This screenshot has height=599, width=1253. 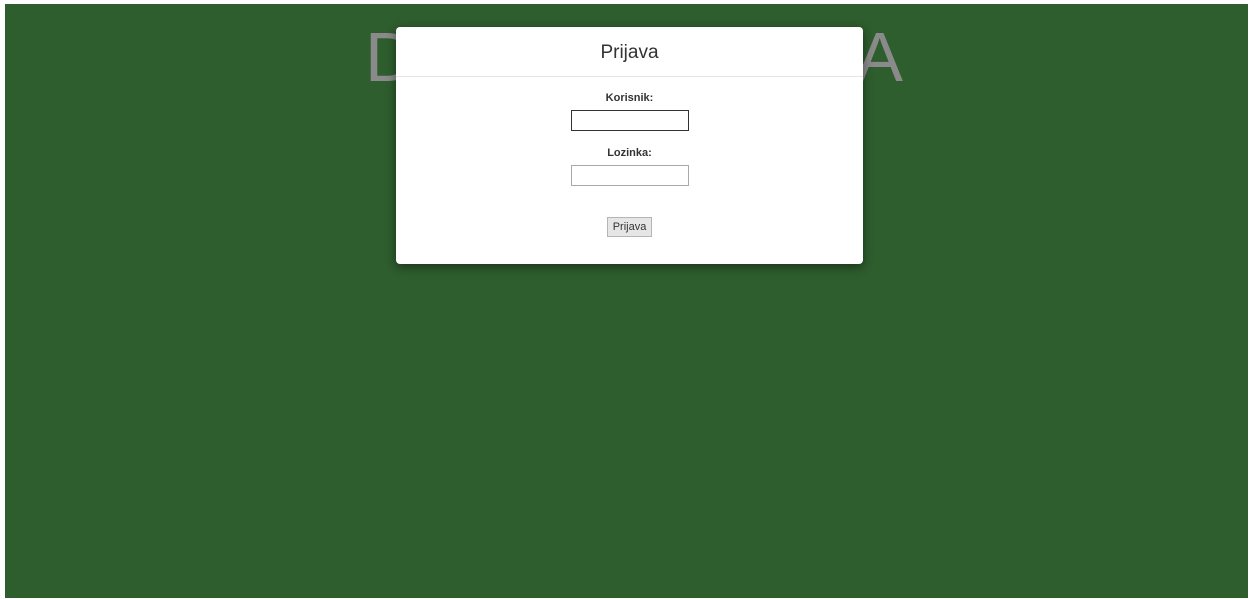 What do you see at coordinates (880, 57) in the screenshot?
I see `background-title-end: A` at bounding box center [880, 57].